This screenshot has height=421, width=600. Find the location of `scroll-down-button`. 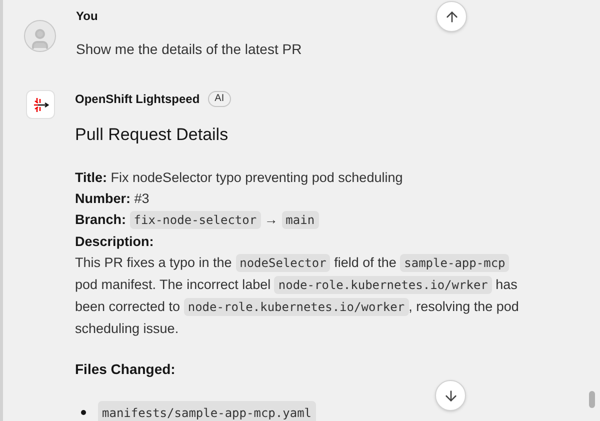

scroll-down-button is located at coordinates (450, 395).